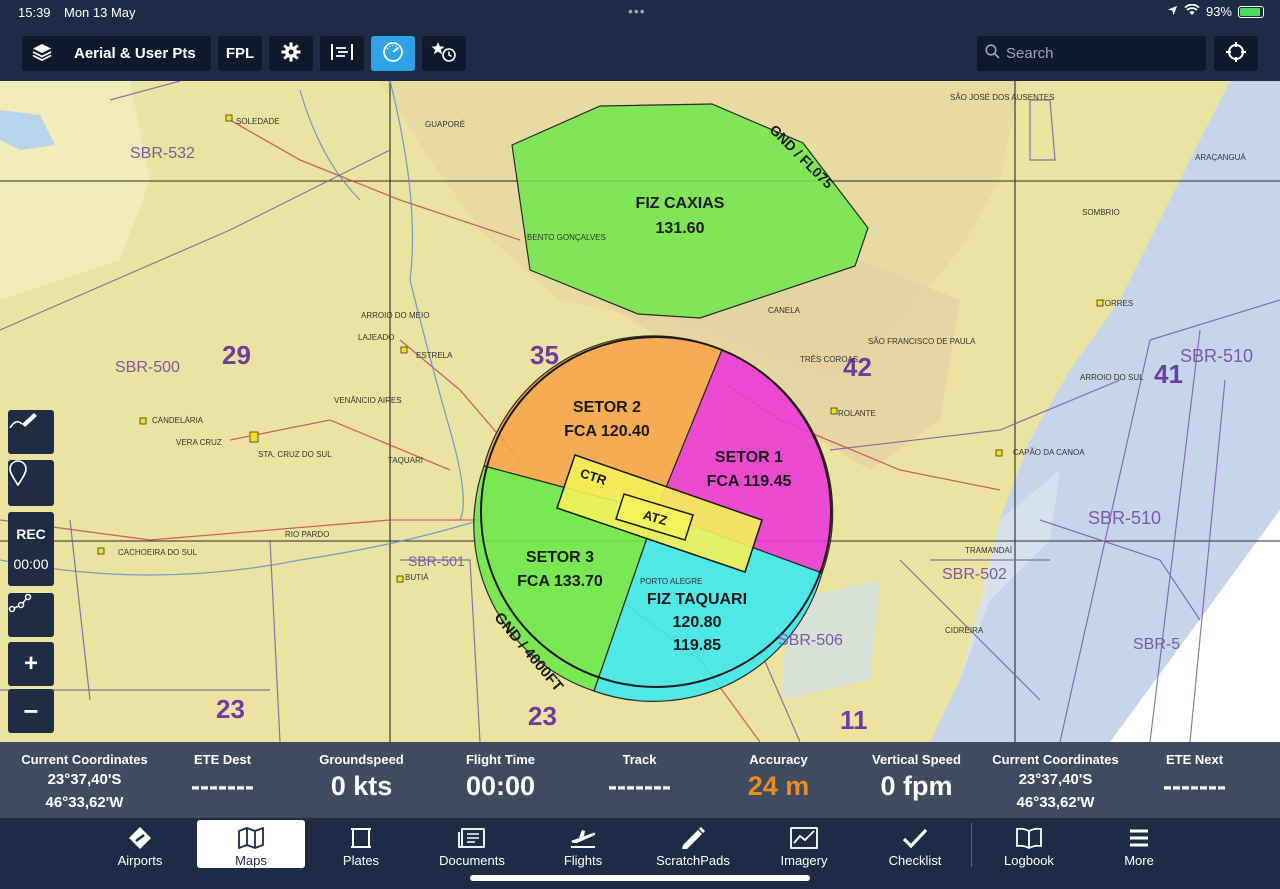 The height and width of the screenshot is (889, 1280). I want to click on settings-button, so click(291, 53).